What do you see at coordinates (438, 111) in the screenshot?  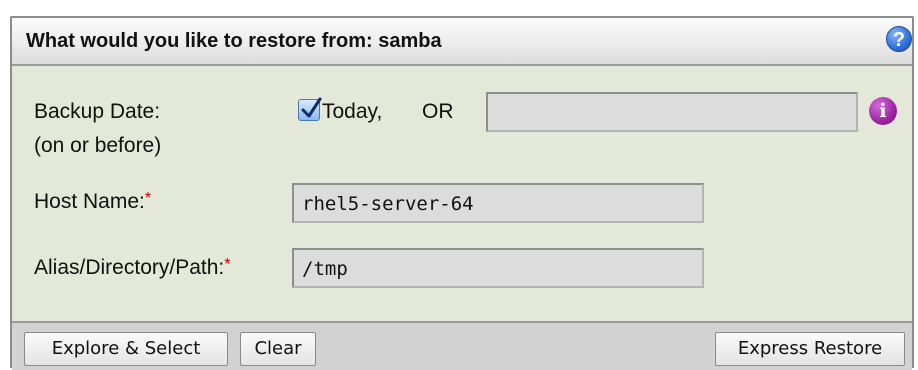 I see `or-label: OR` at bounding box center [438, 111].